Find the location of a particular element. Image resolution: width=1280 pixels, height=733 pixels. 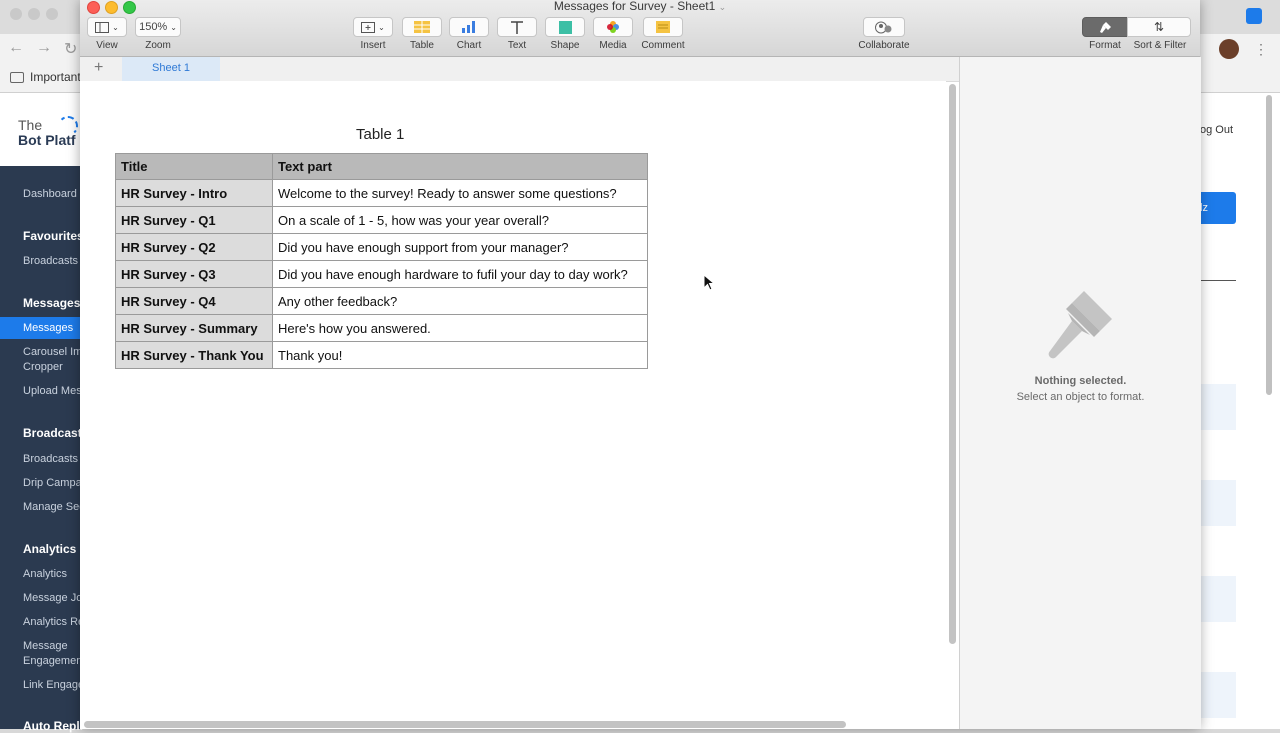

comment-button is located at coordinates (663, 27).